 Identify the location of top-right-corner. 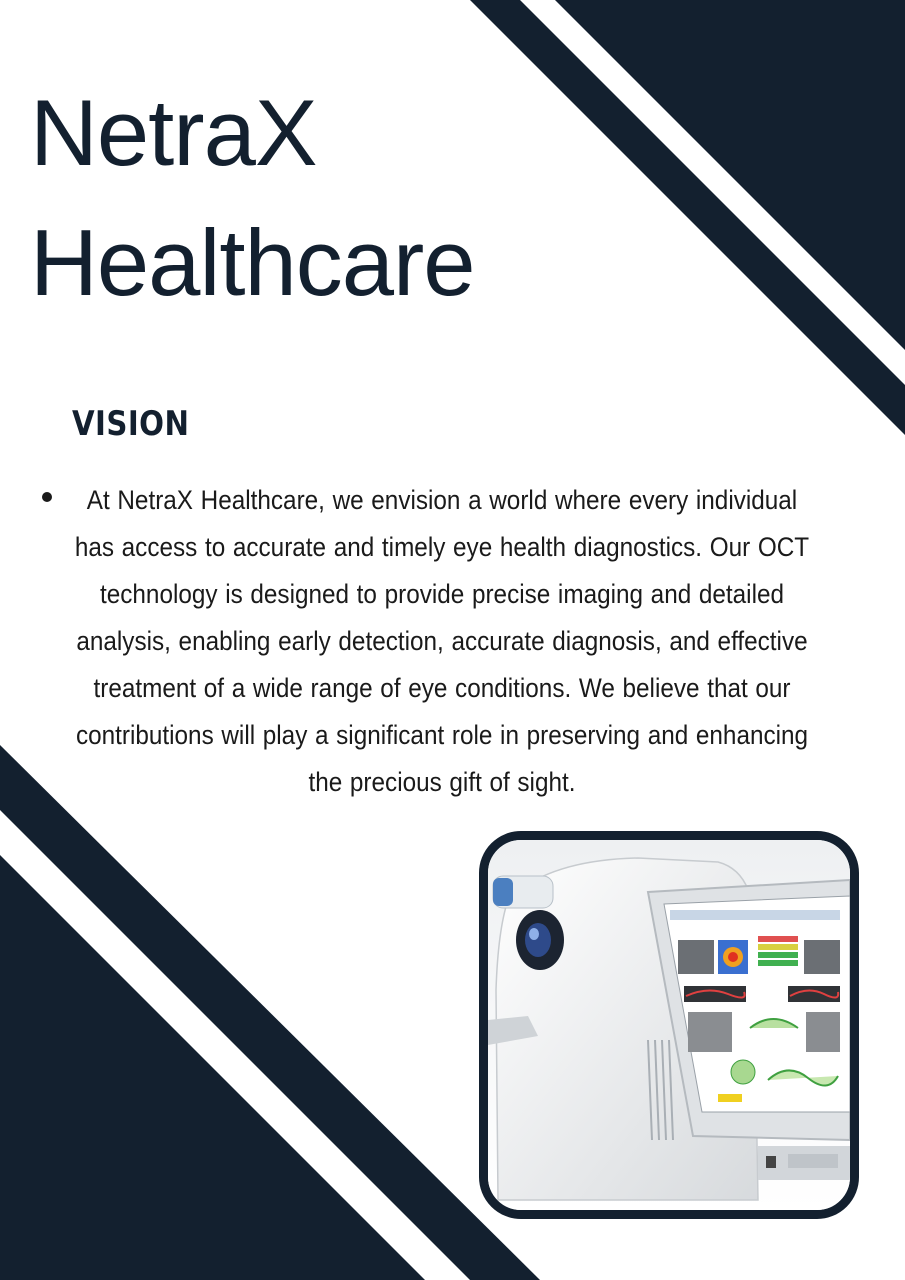
(730, 175).